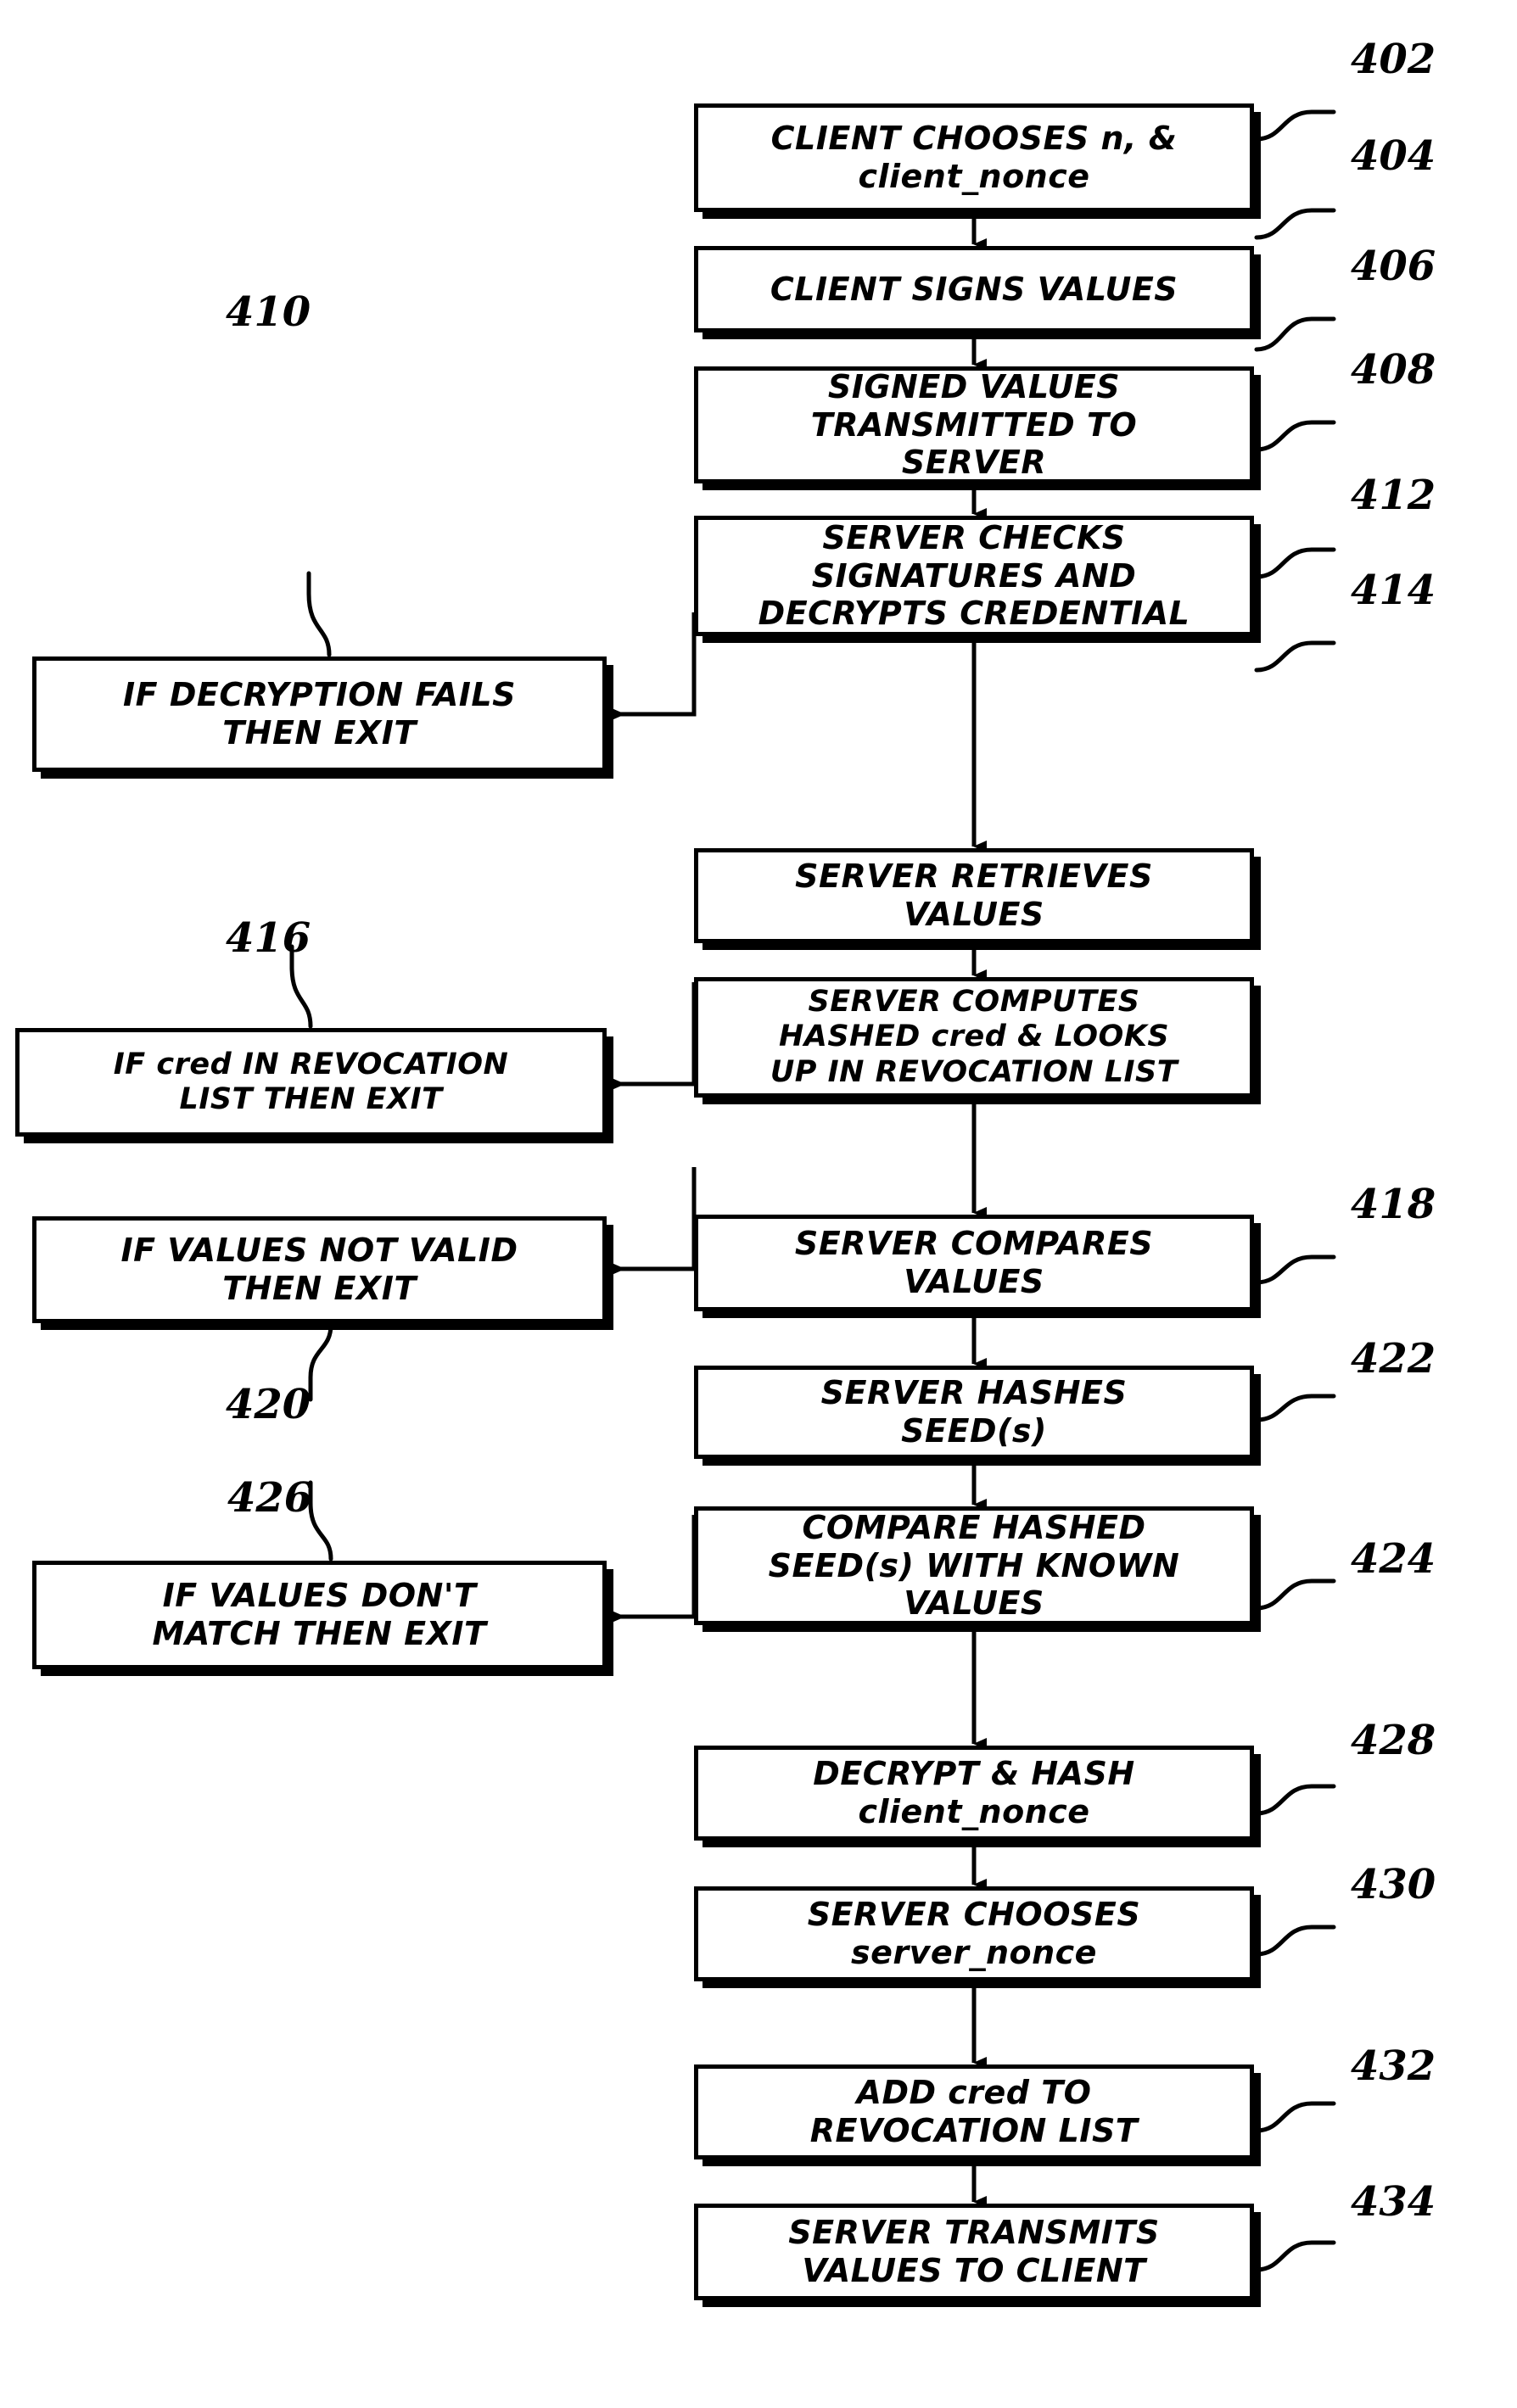 The image size is (1517, 2408). Describe the element at coordinates (1393, 59) in the screenshot. I see `reference-numeral-402: 402` at that location.